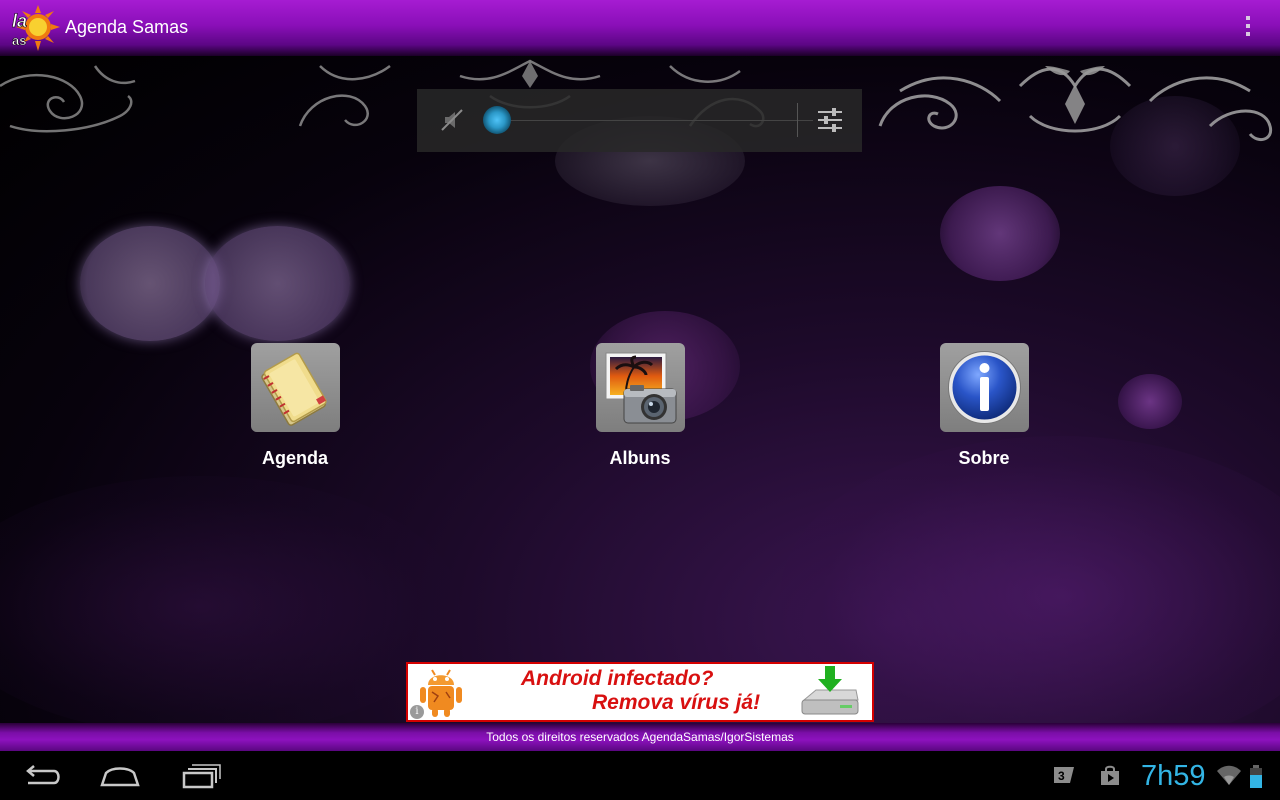 The width and height of the screenshot is (1280, 800). Describe the element at coordinates (640, 775) in the screenshot. I see `system-navigation-bar: 3 7h59` at that location.